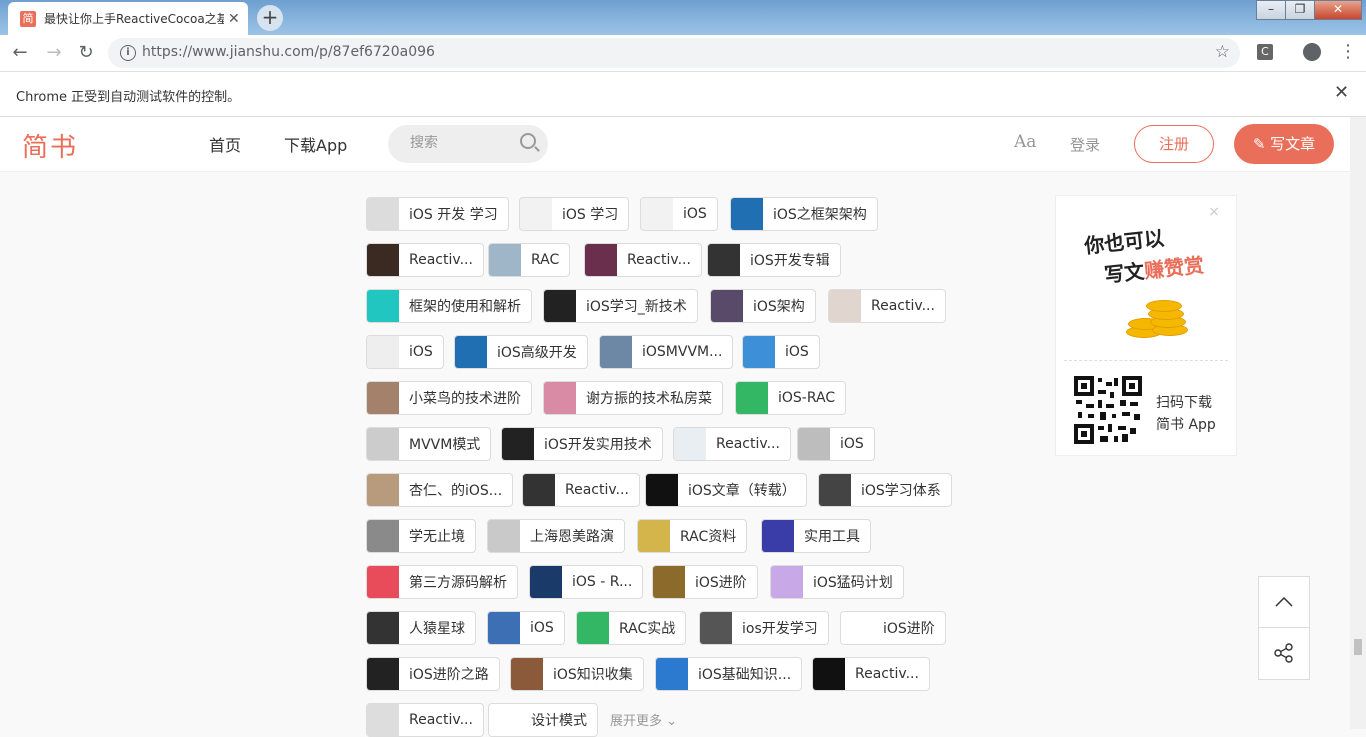 Image resolution: width=1366 pixels, height=737 pixels. I want to click on collection-chip: 实用工具, so click(816, 536).